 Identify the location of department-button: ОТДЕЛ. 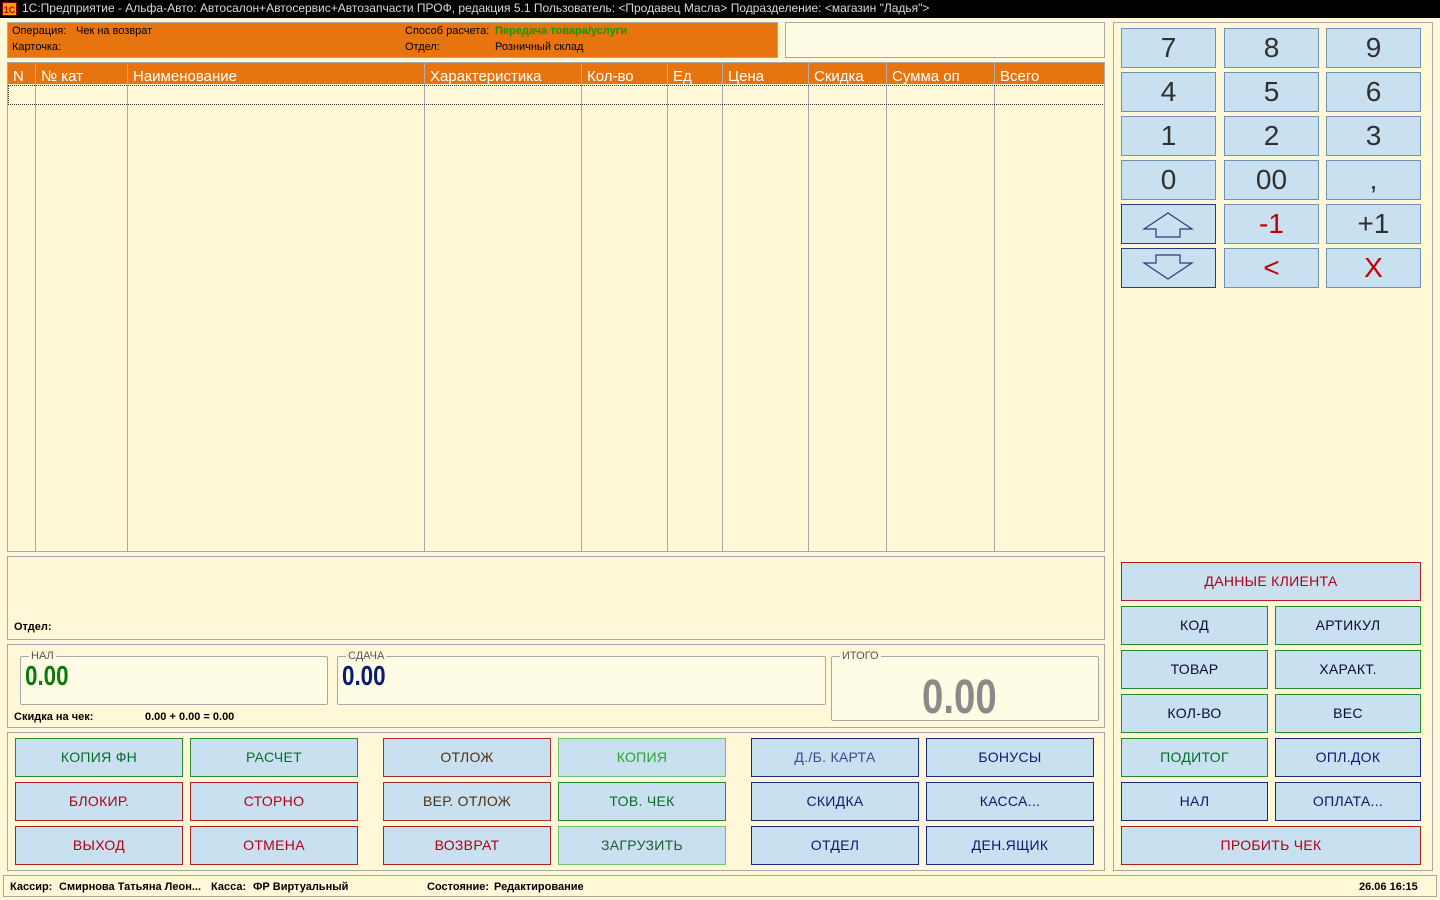
(835, 845).